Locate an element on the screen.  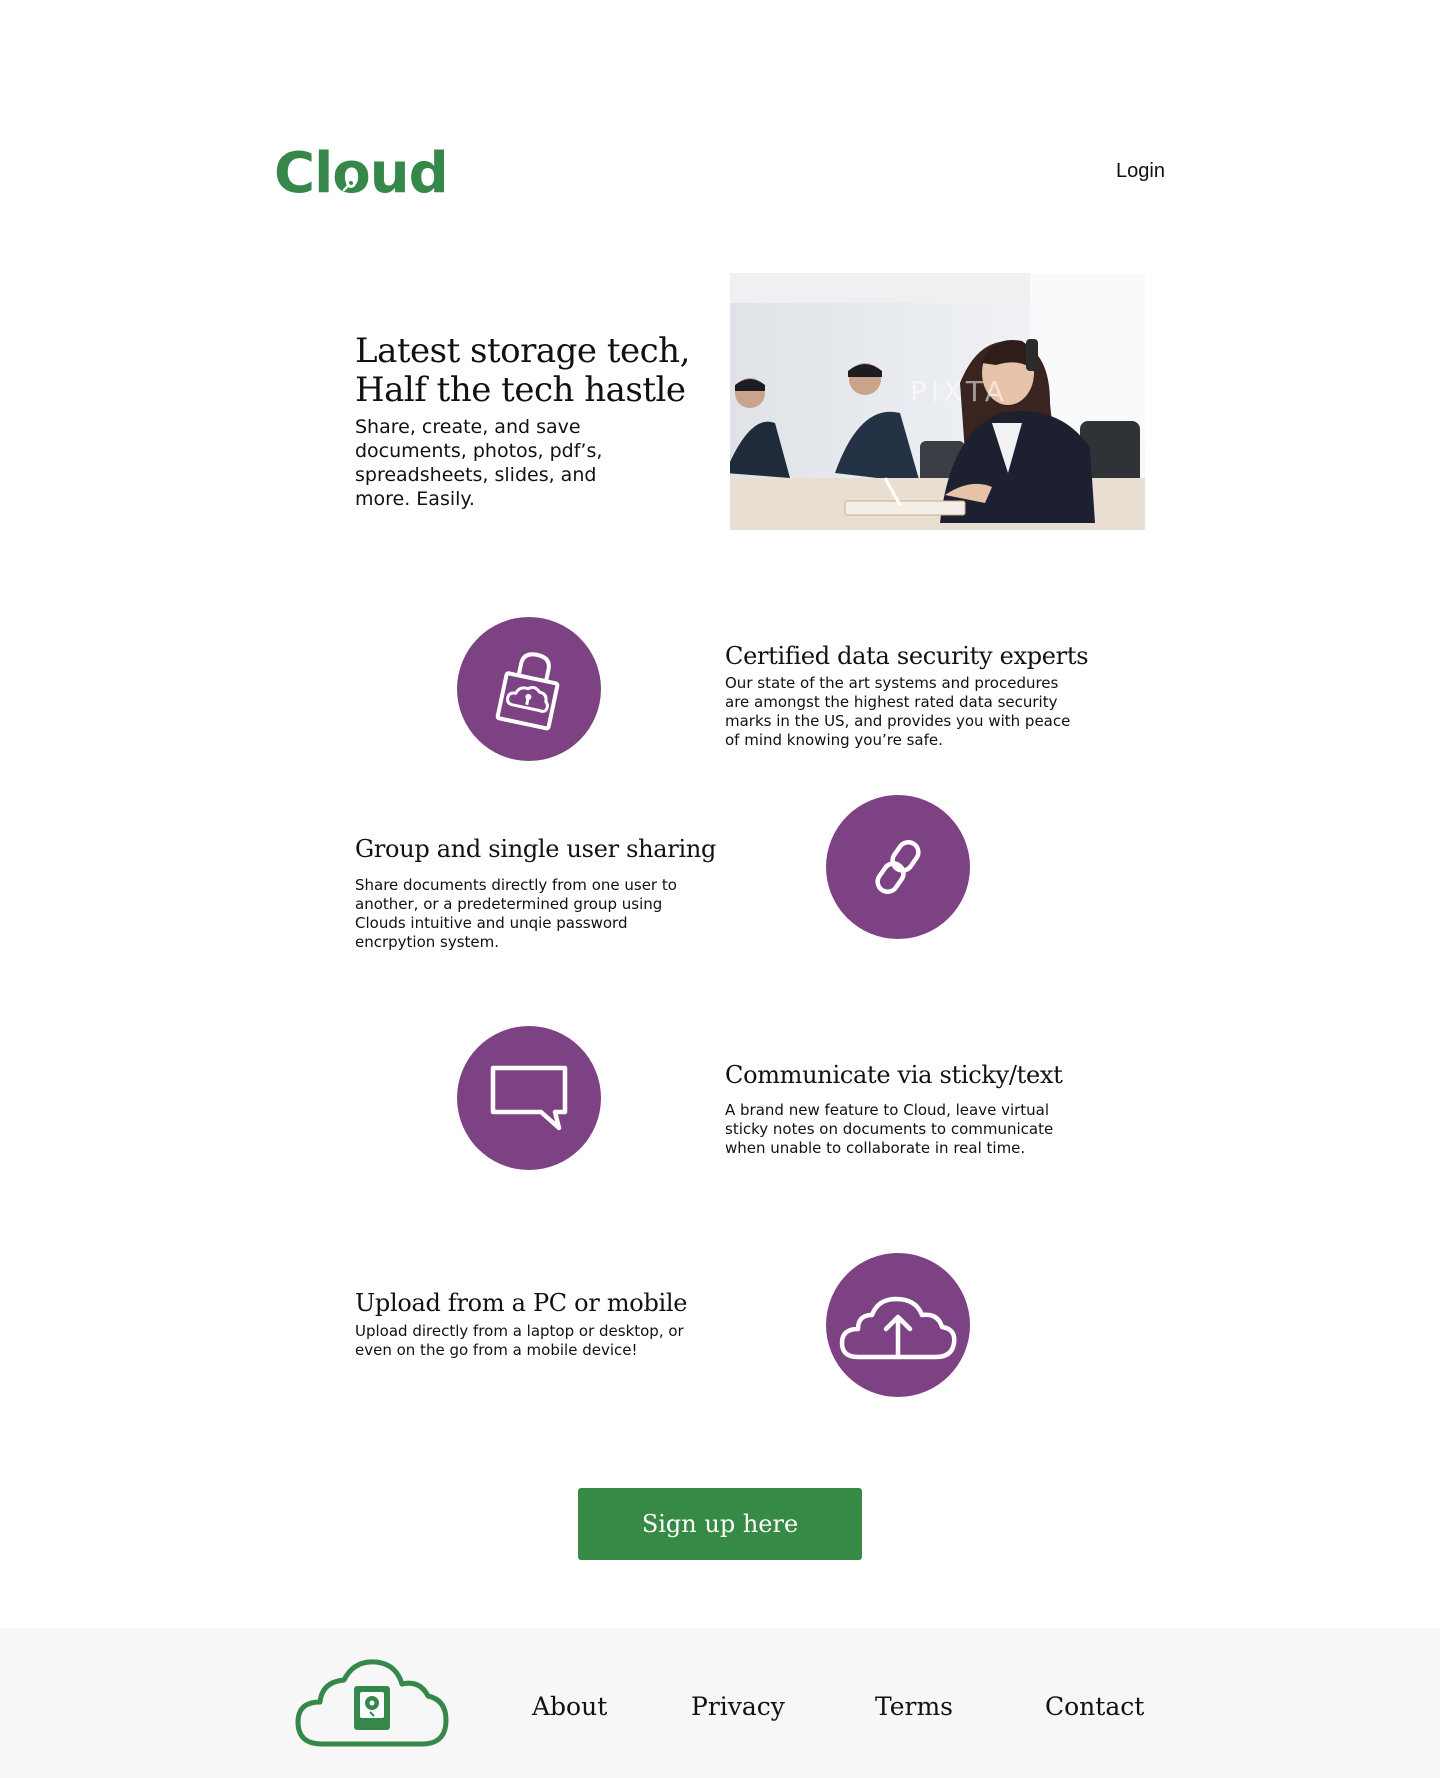
security-feature-icon-circle is located at coordinates (529, 689).